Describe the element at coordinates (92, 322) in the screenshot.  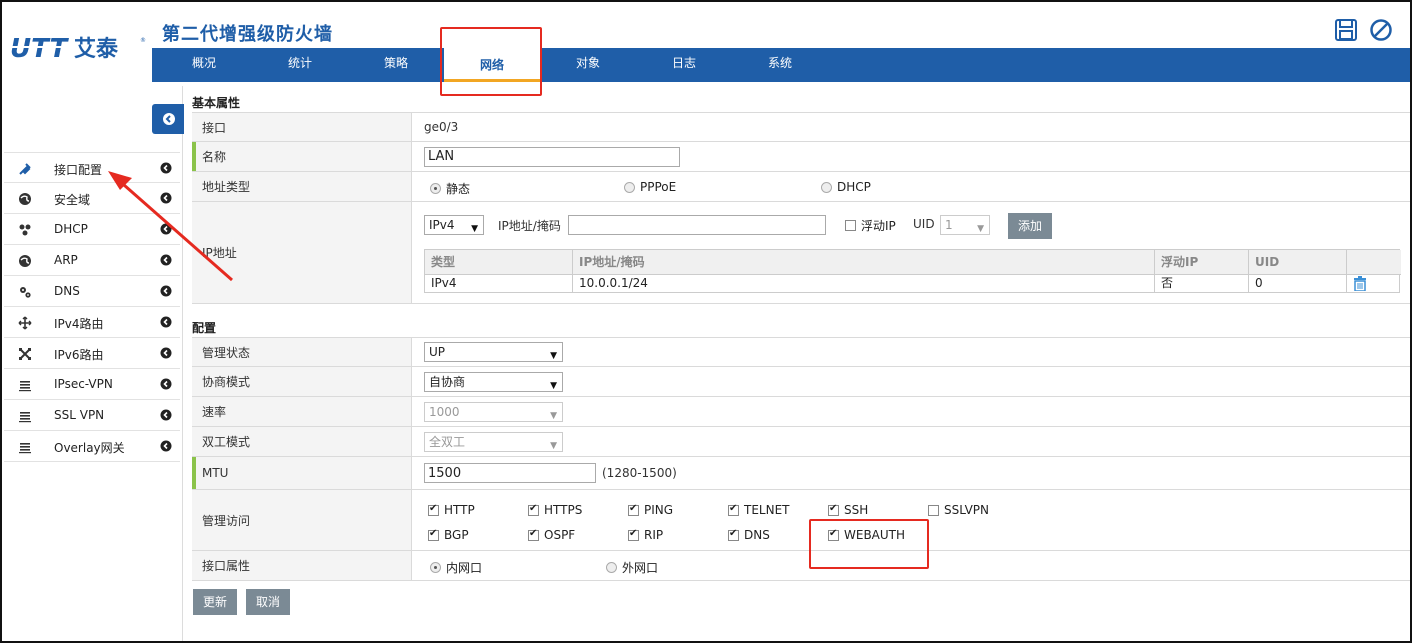
I see `sidebar-item-5: IPv4路由` at that location.